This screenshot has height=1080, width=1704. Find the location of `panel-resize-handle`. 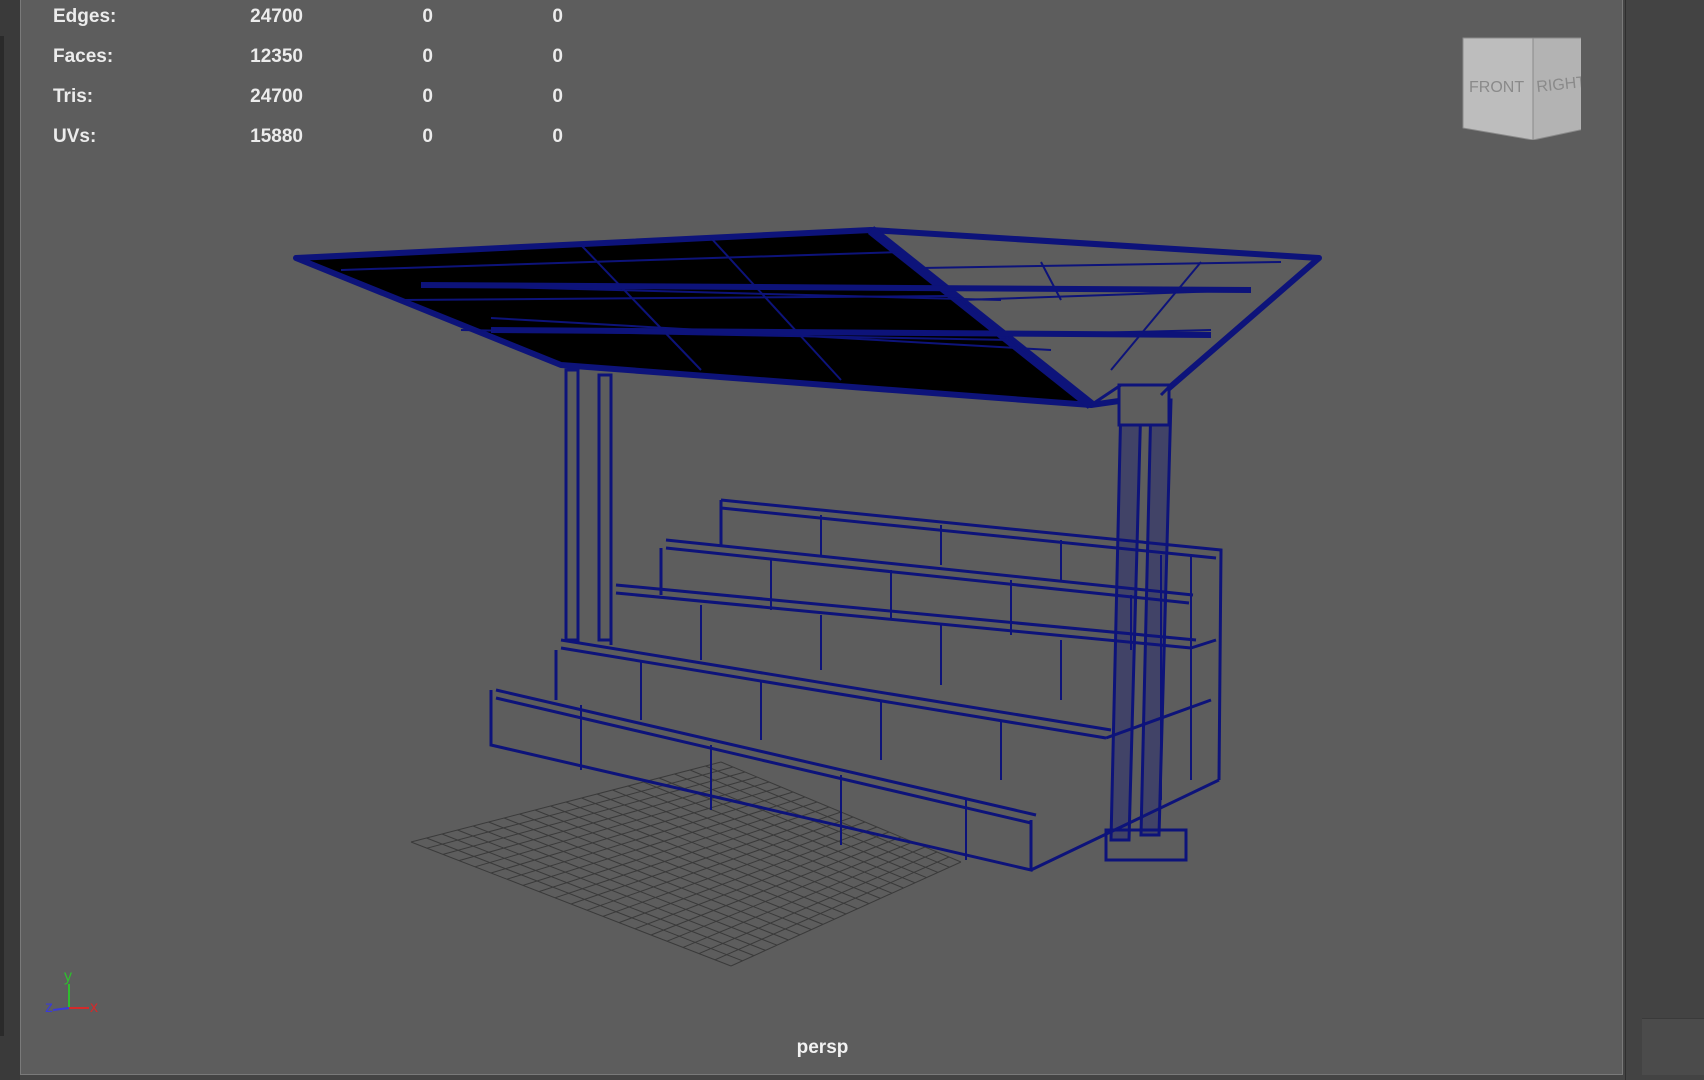

panel-resize-handle is located at coordinates (2, 536).